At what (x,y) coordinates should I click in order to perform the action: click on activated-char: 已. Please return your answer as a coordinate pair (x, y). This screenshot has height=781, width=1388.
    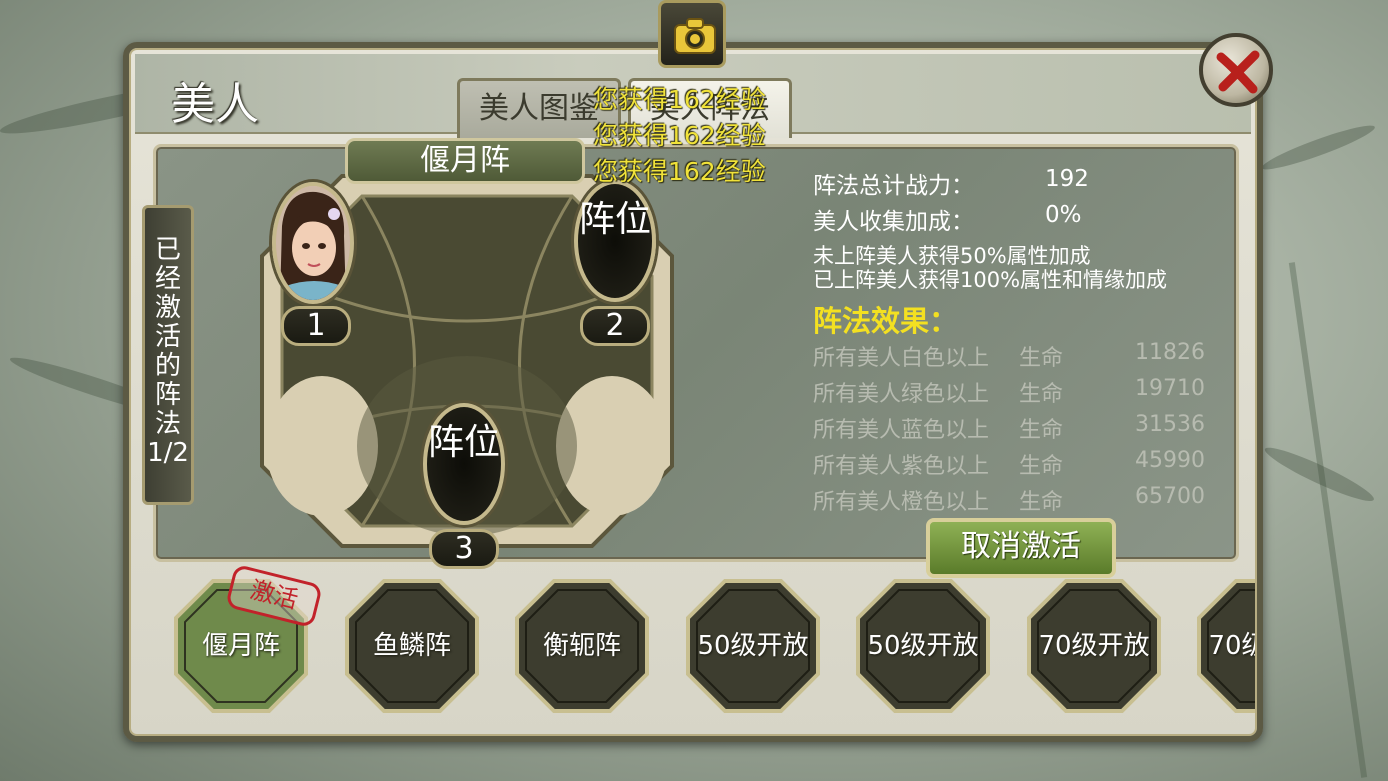
    Looking at the image, I should click on (167, 250).